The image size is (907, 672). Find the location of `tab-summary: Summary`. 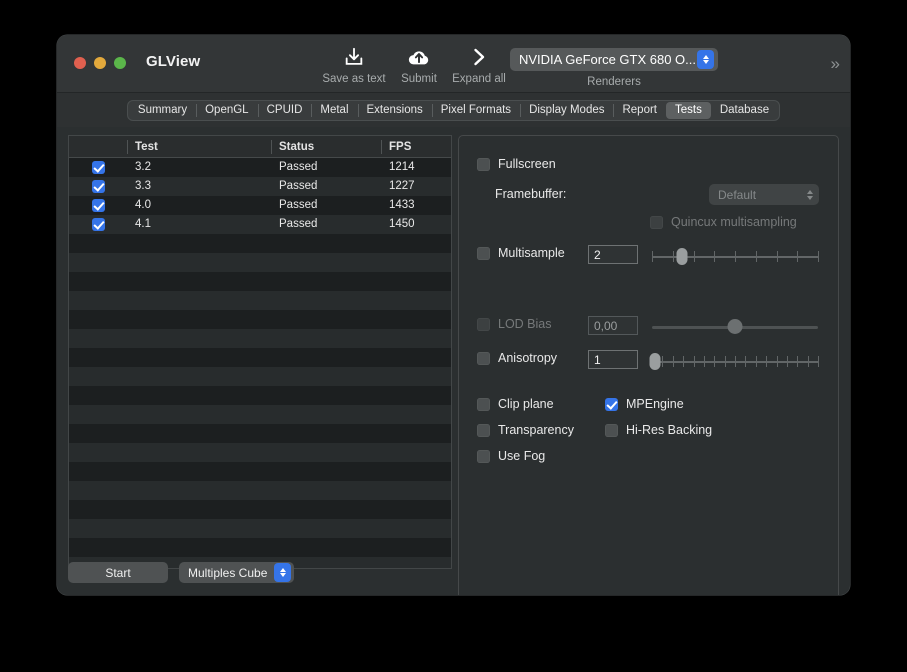

tab-summary: Summary is located at coordinates (162, 110).